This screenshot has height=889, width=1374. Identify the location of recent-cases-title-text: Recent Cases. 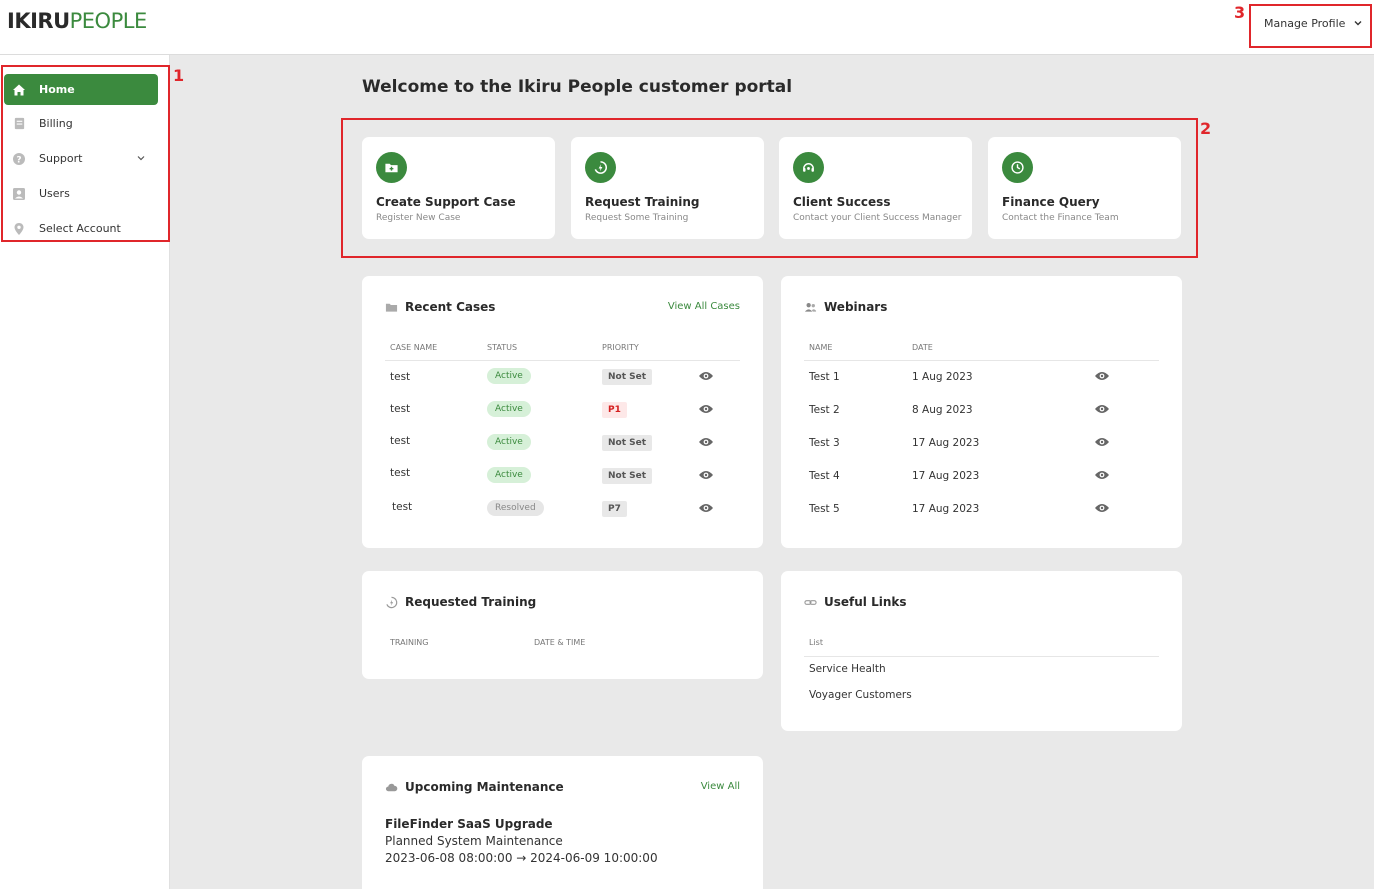
(450, 307).